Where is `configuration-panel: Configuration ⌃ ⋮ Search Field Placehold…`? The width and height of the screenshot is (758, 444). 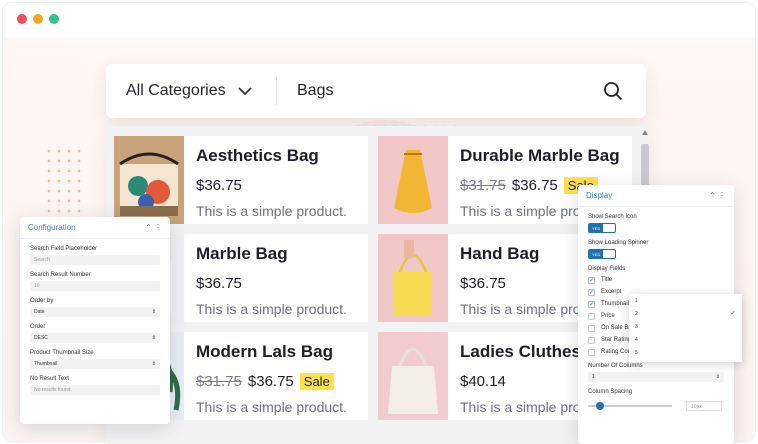 configuration-panel: Configuration ⌃ ⋮ Search Field Placehold… is located at coordinates (95, 320).